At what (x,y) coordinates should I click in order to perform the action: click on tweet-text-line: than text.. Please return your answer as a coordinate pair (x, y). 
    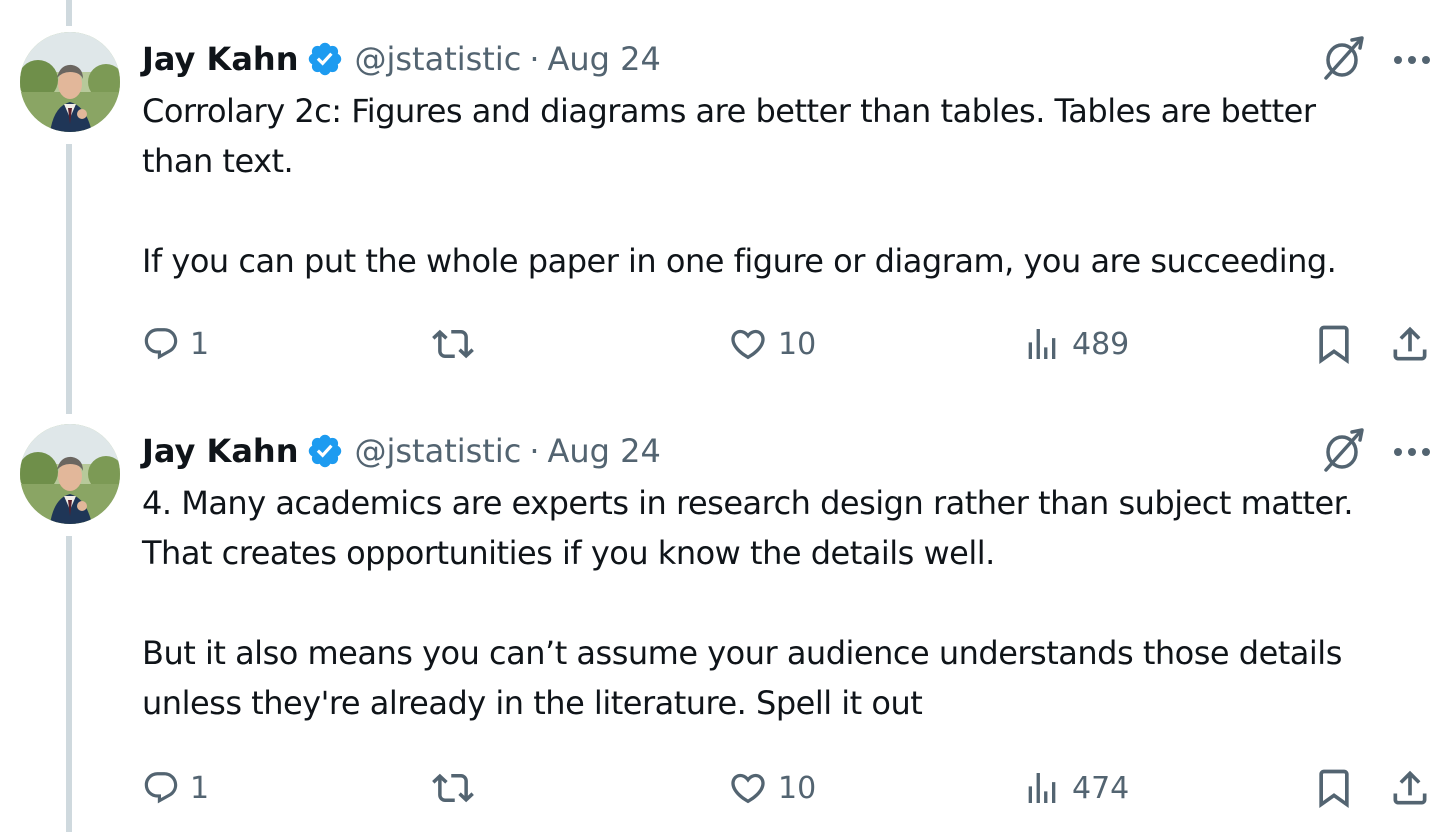
    Looking at the image, I should click on (218, 161).